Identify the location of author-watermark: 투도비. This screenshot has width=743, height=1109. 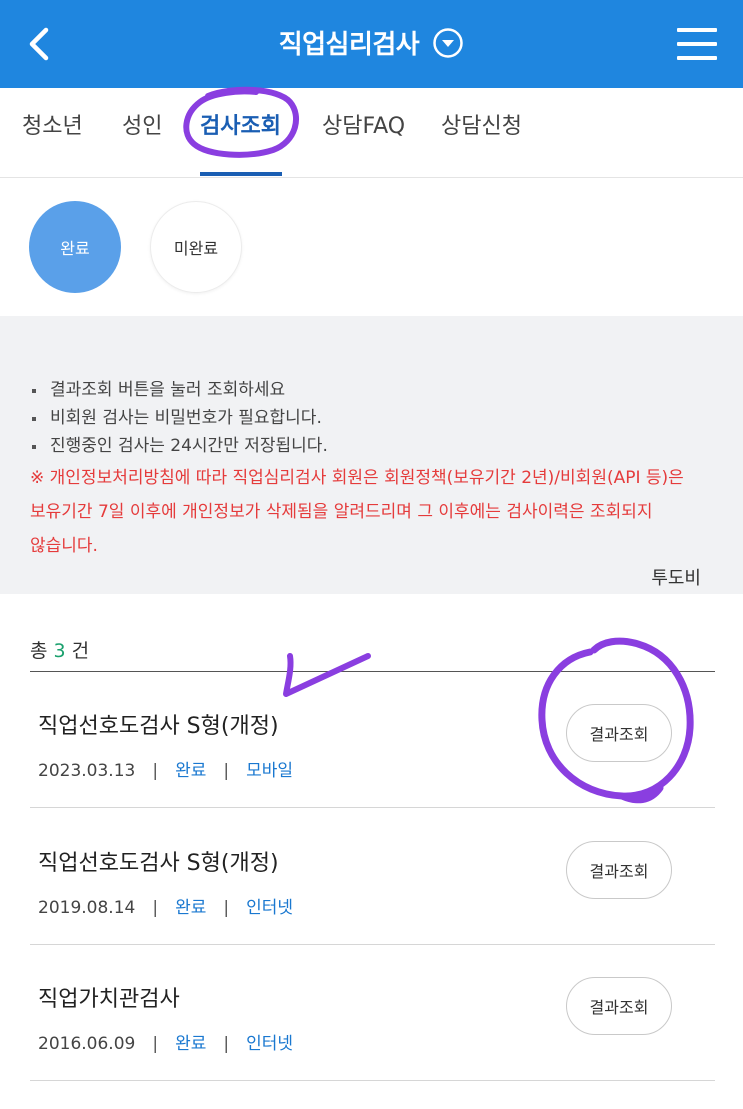
(676, 578).